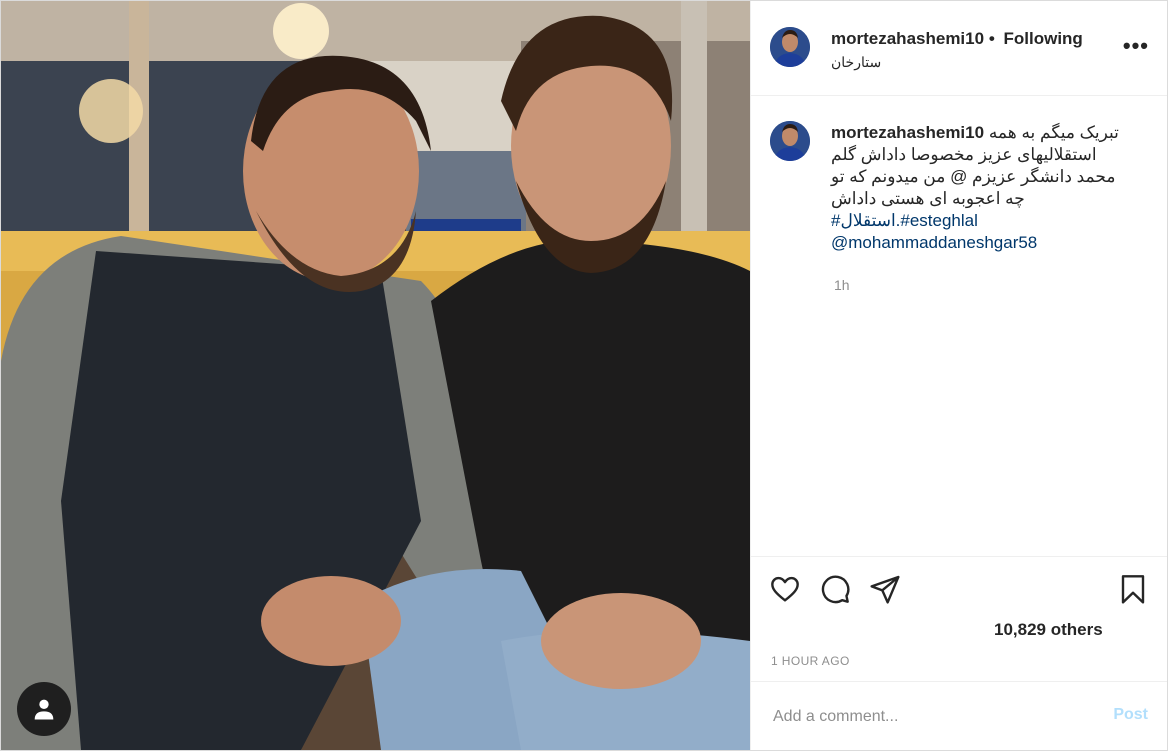 This screenshot has width=1168, height=751. I want to click on save-button, so click(1133, 589).